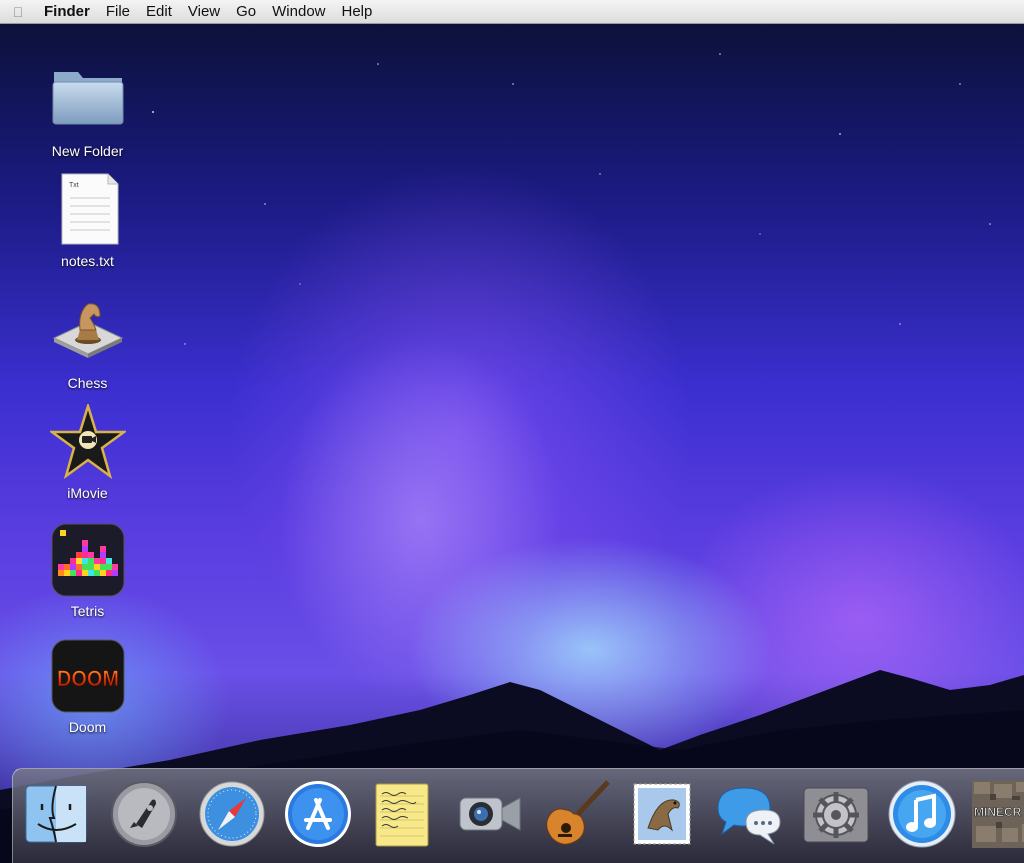 The image size is (1024, 863). I want to click on dock-item-messages, so click(748, 814).